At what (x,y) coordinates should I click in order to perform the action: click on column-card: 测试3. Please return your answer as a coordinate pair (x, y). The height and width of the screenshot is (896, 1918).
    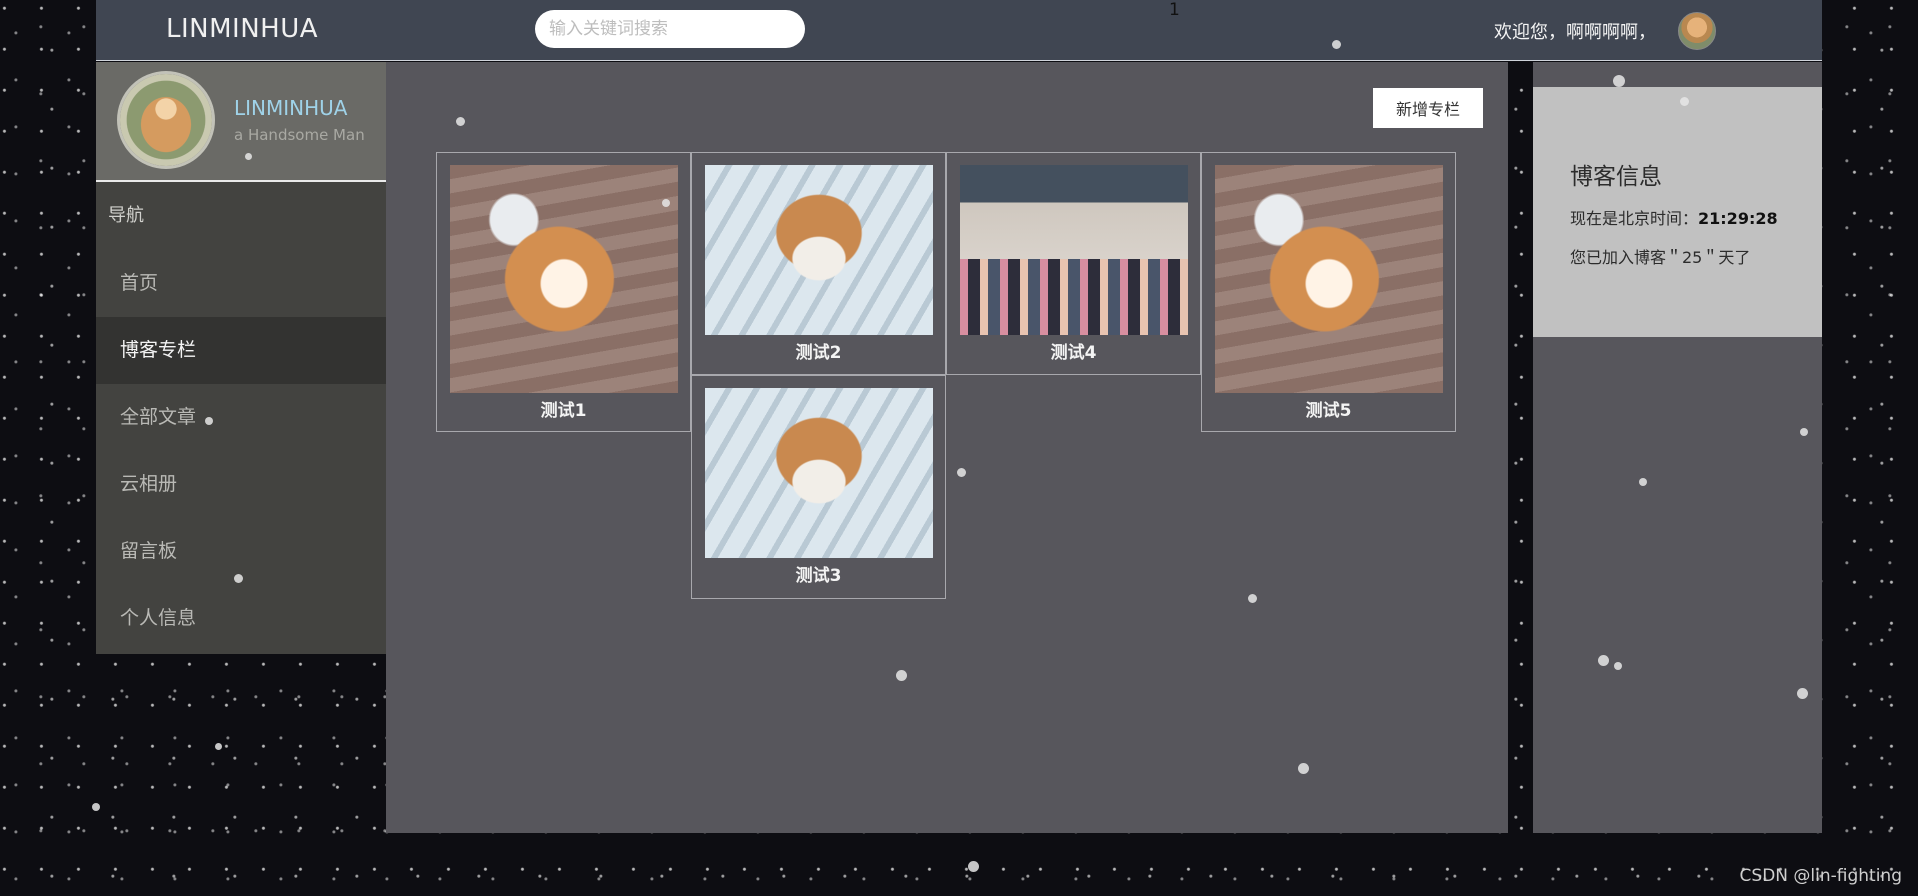
    Looking at the image, I should click on (818, 487).